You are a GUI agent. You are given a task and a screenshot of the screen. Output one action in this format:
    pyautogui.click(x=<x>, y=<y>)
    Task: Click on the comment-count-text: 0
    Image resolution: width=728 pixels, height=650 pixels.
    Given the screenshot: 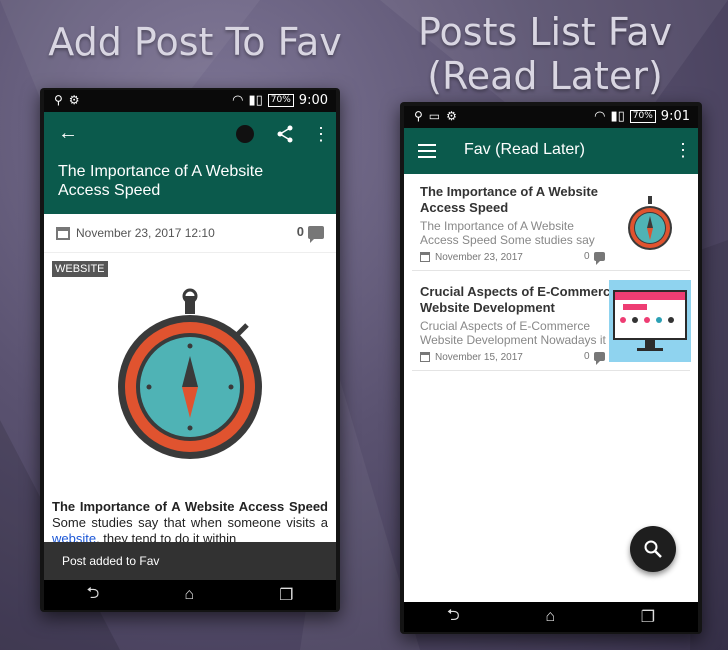 What is the action you would take?
    pyautogui.click(x=300, y=231)
    